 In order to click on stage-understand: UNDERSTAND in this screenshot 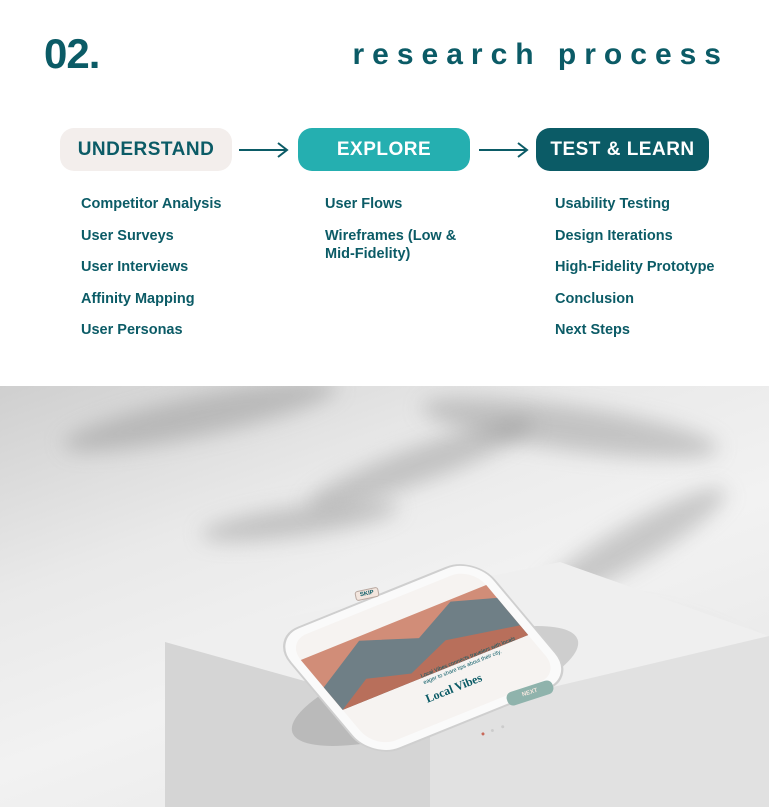, I will do `click(146, 149)`.